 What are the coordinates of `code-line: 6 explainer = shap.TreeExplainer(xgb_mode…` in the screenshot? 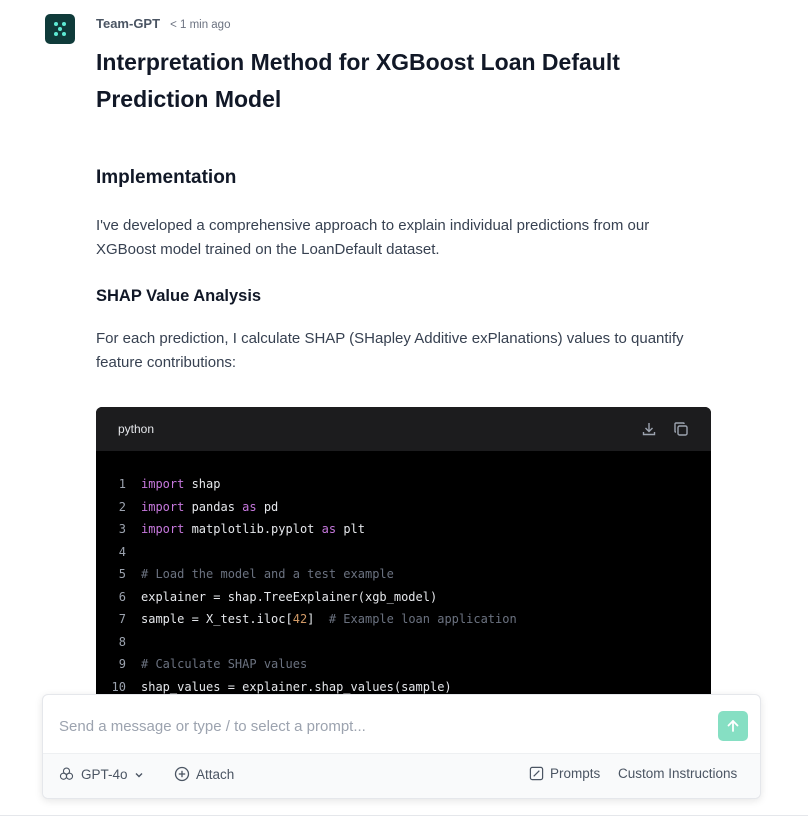 It's located at (403, 597).